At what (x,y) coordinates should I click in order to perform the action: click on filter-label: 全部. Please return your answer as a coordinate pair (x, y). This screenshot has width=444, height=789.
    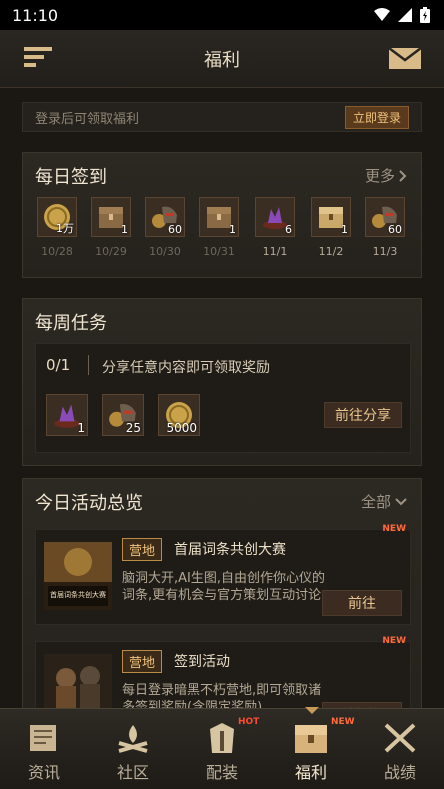
    Looking at the image, I should click on (375, 502).